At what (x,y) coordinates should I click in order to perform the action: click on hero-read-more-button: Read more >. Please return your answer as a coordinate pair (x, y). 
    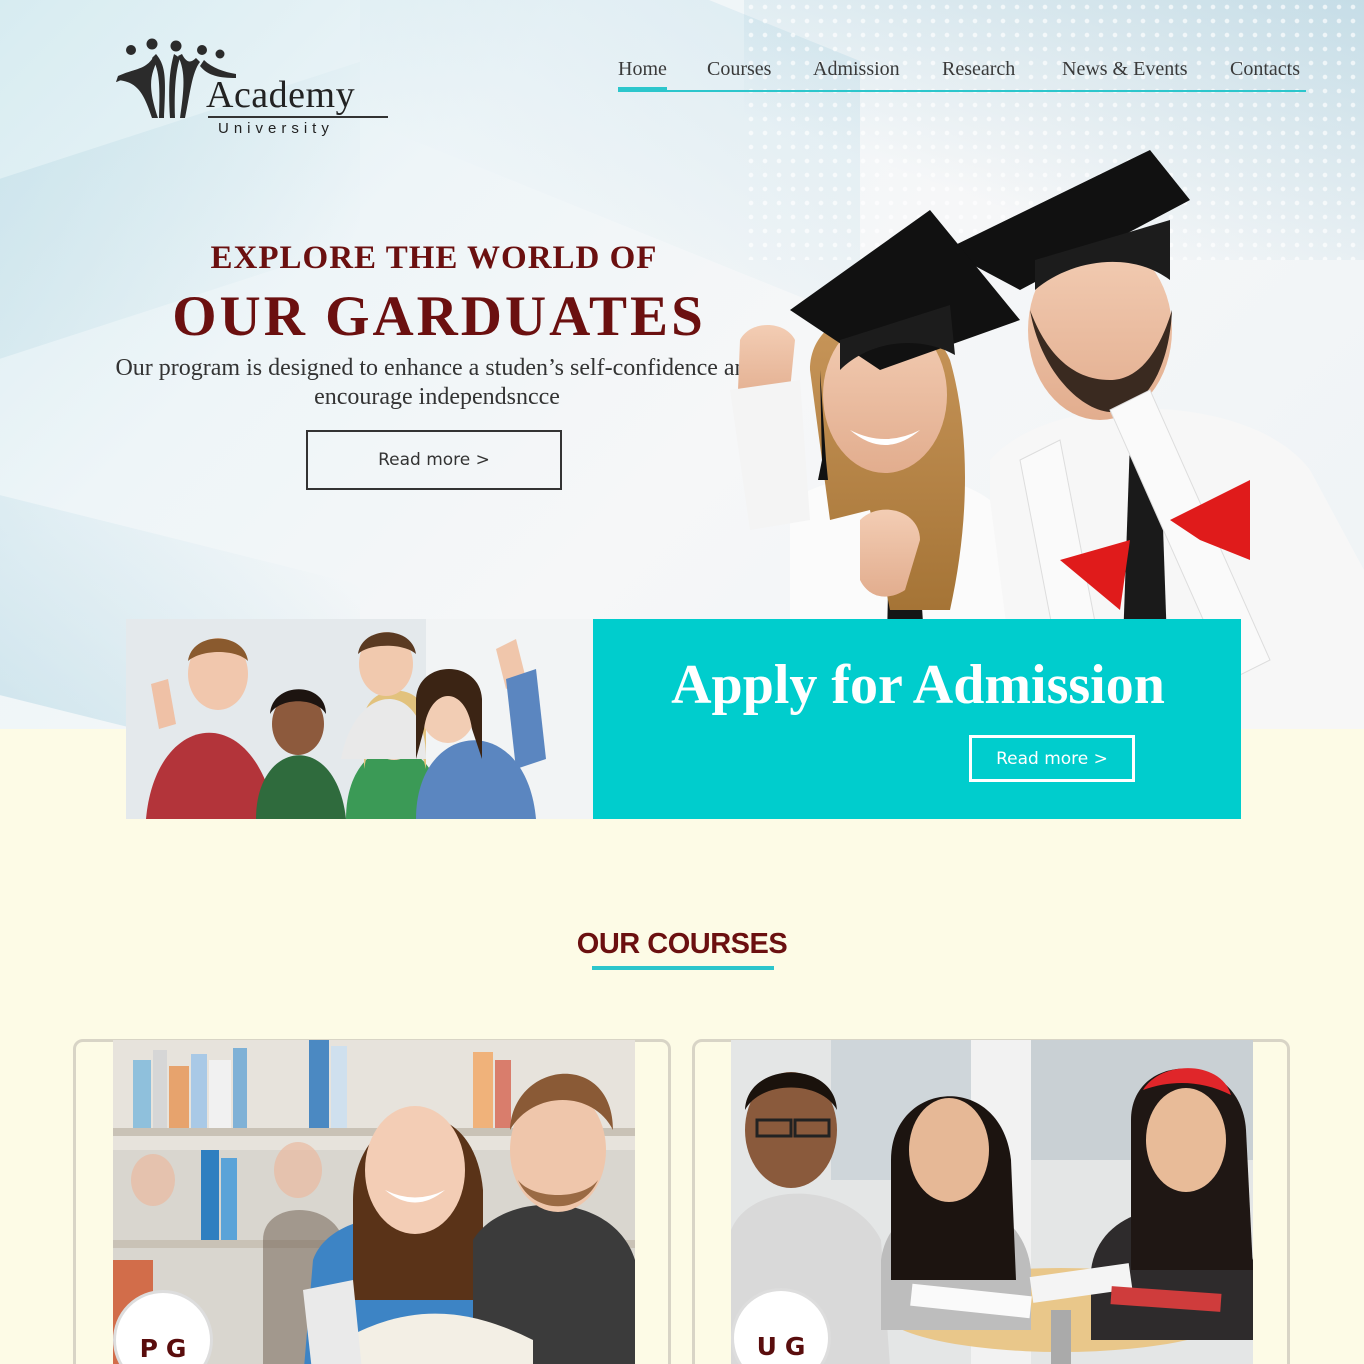
    Looking at the image, I should click on (434, 460).